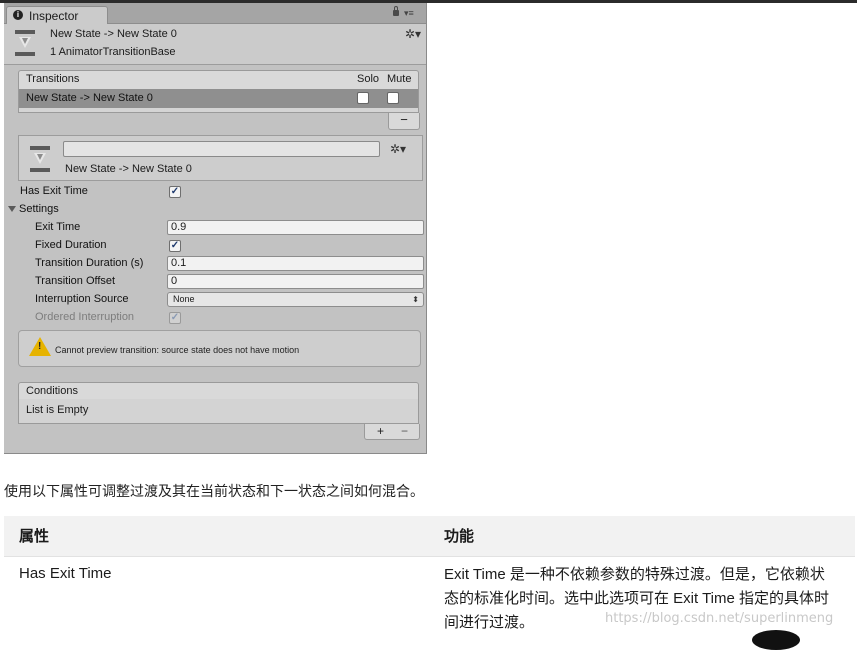 Image resolution: width=857 pixels, height=650 pixels. What do you see at coordinates (396, 11) in the screenshot?
I see `lock-icon` at bounding box center [396, 11].